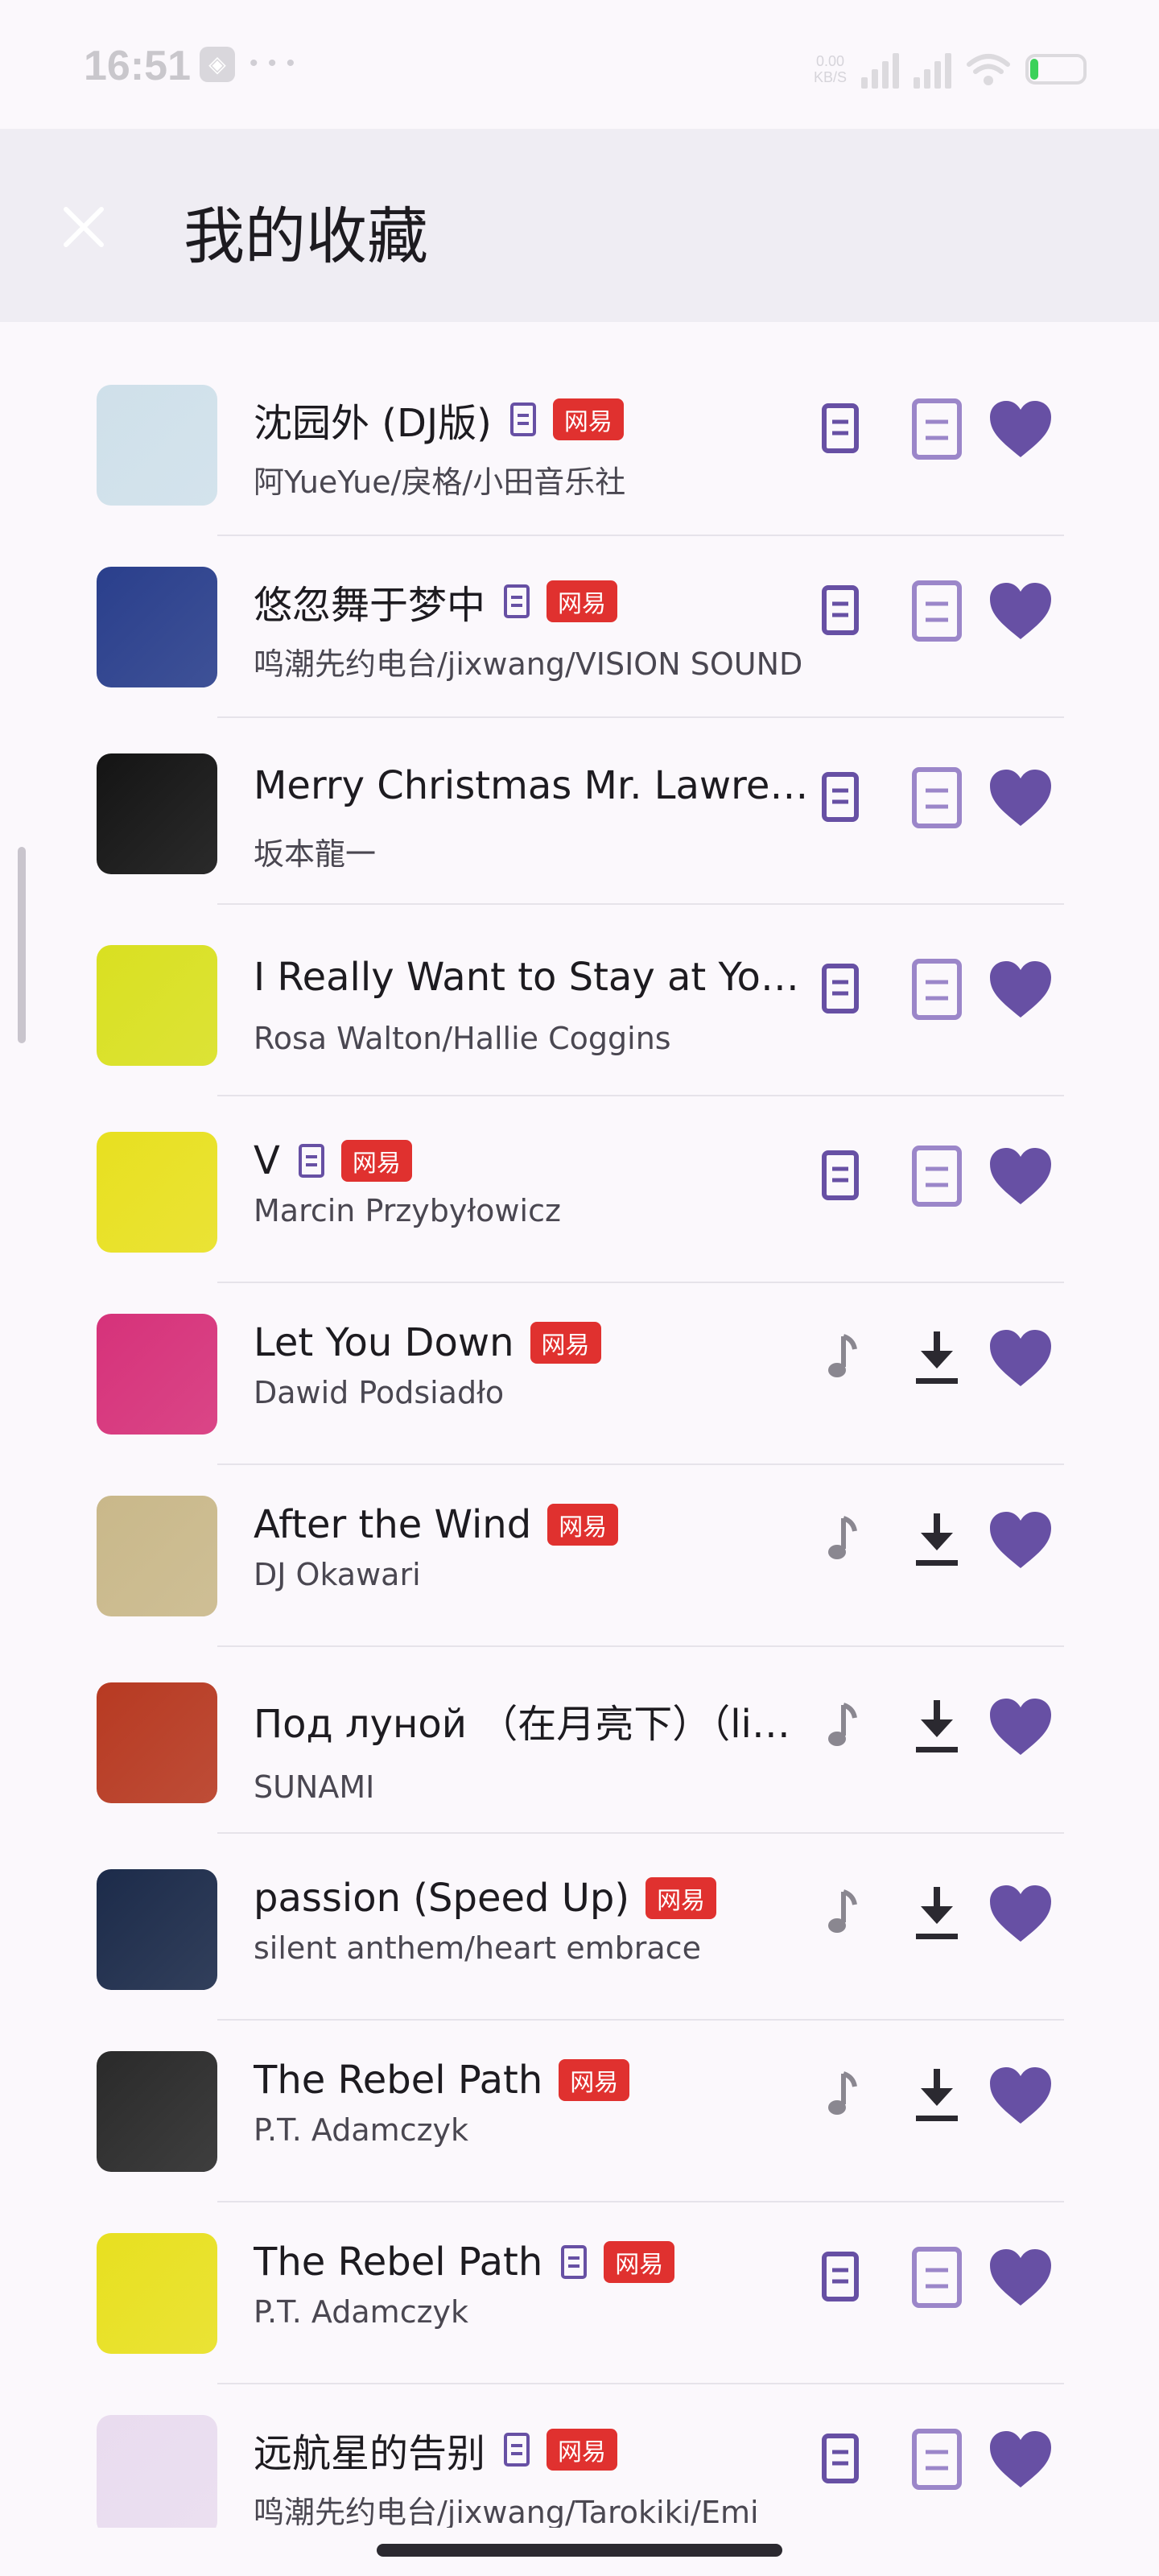 This screenshot has height=2576, width=1159. Describe the element at coordinates (535, 1365) in the screenshot. I see `song-info: Let You Down 网易 Dawid Podsiadło` at that location.